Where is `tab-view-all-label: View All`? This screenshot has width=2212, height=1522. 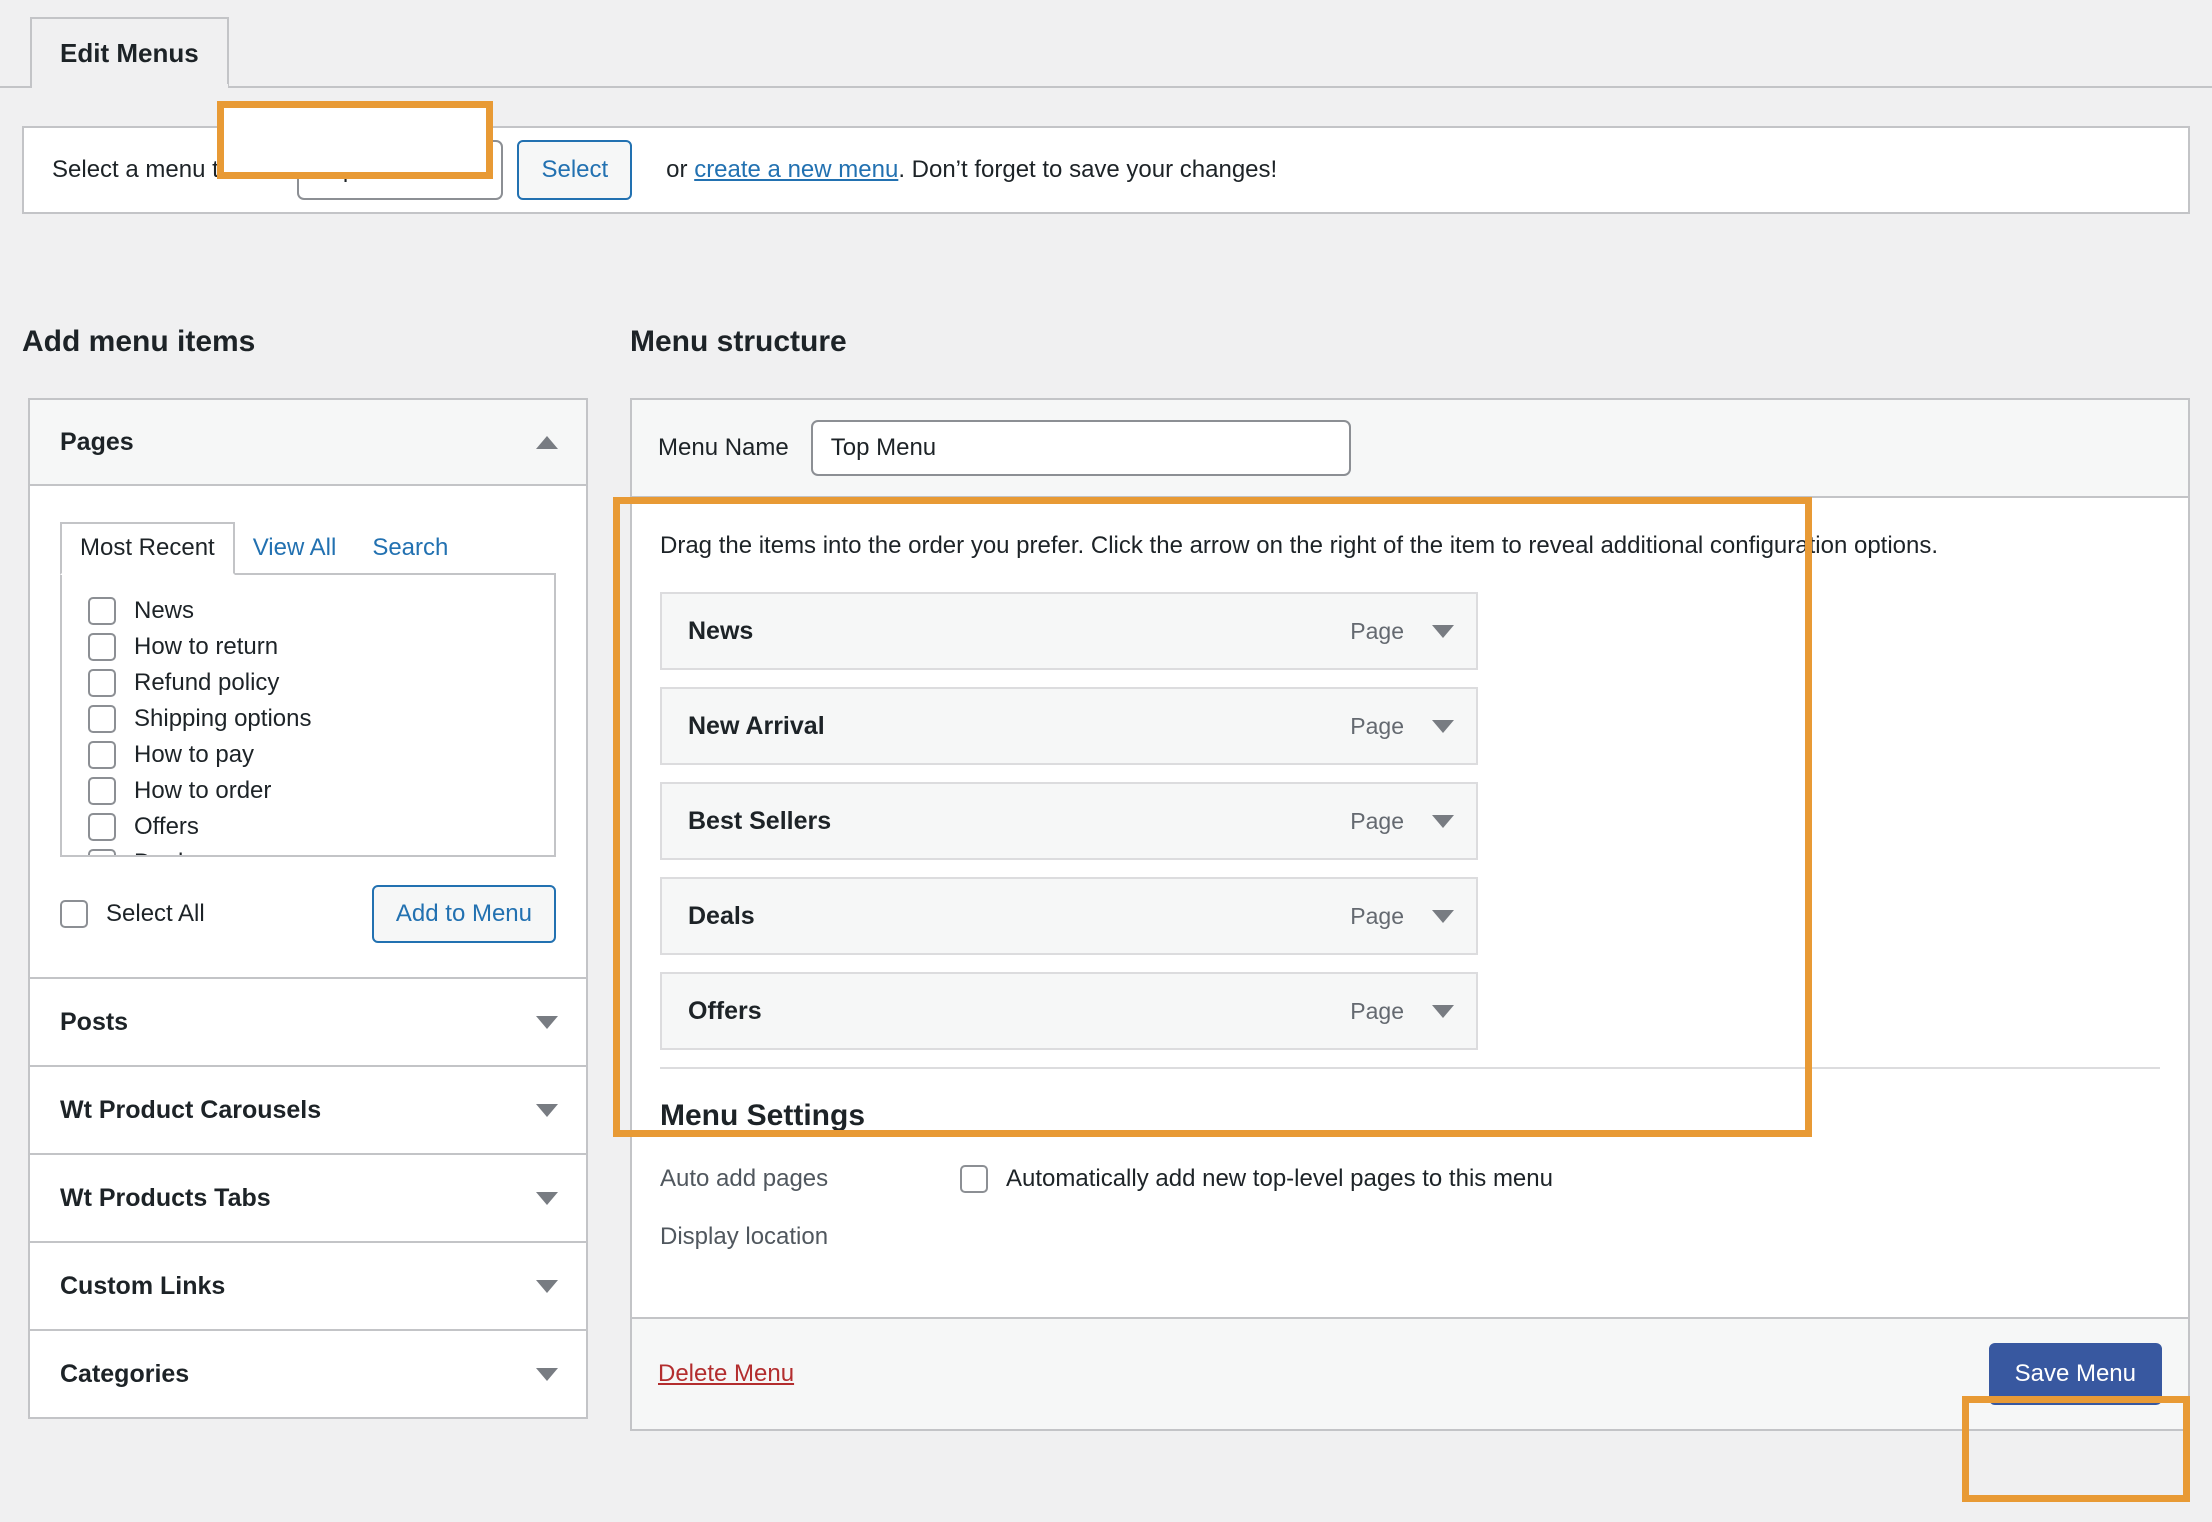 tab-view-all-label: View All is located at coordinates (294, 547).